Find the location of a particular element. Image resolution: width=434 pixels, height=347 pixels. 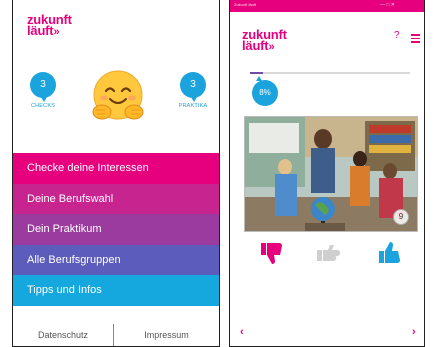

classroom-image is located at coordinates (331, 174).